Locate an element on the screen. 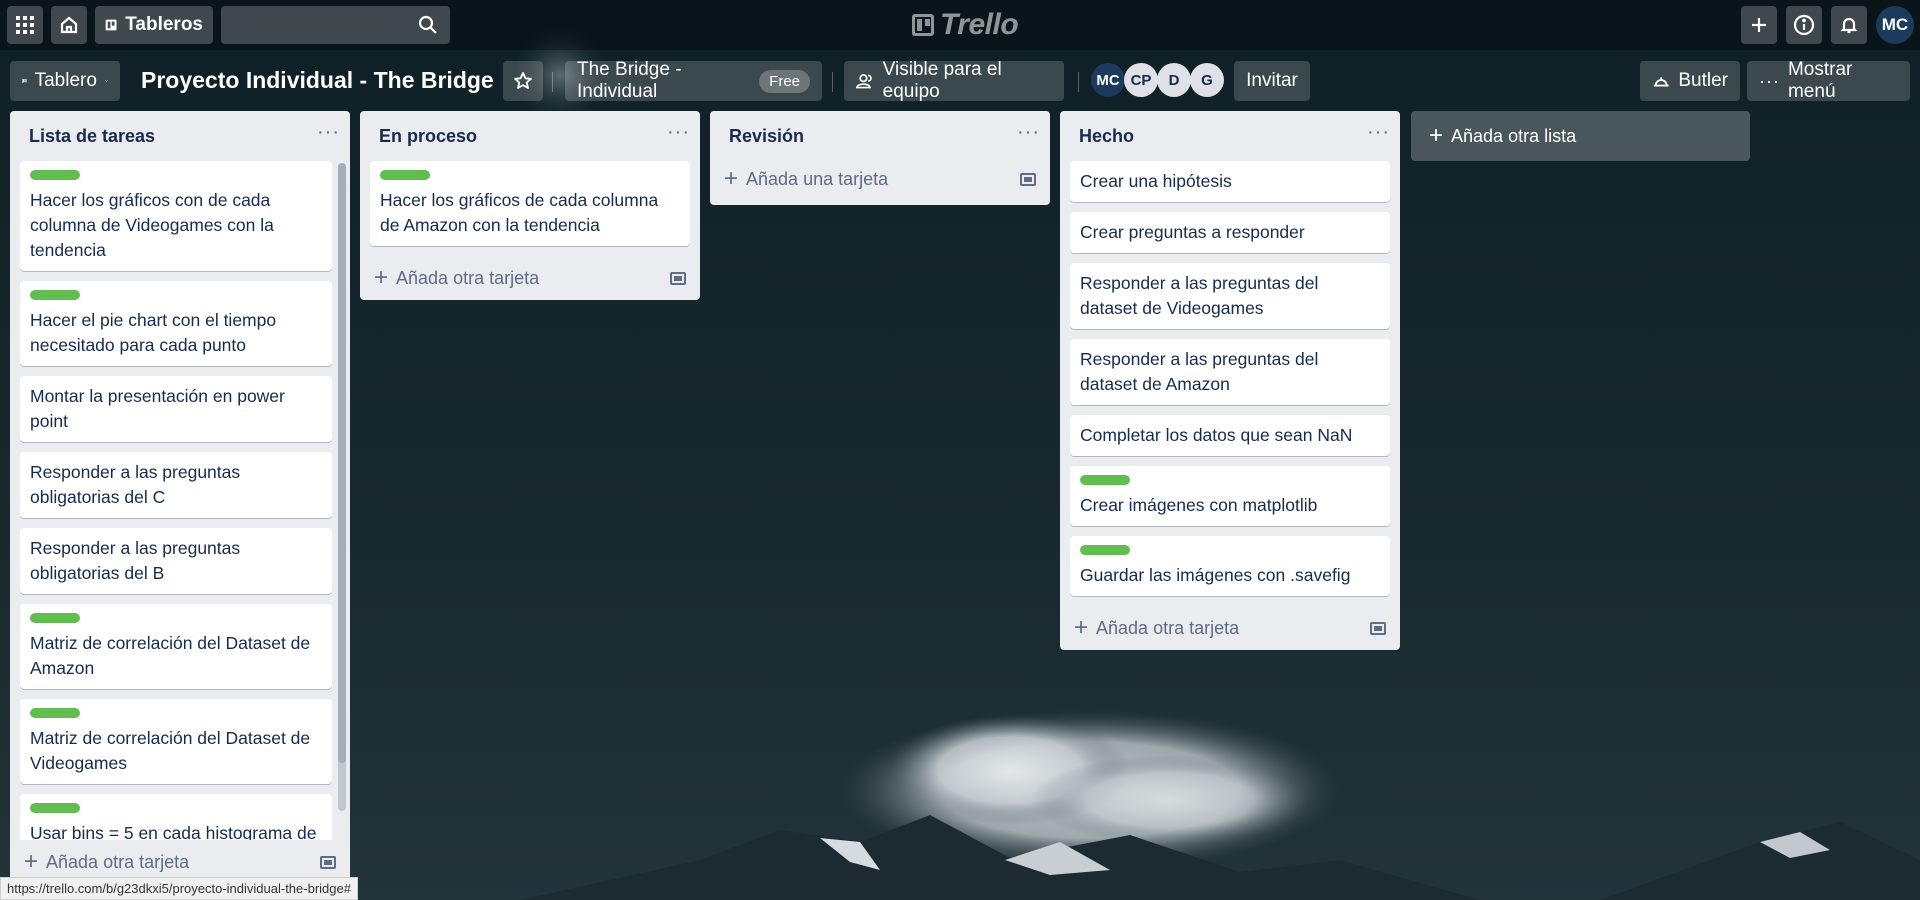 The width and height of the screenshot is (1920, 900). card: Crear preguntas a responder is located at coordinates (1230, 232).